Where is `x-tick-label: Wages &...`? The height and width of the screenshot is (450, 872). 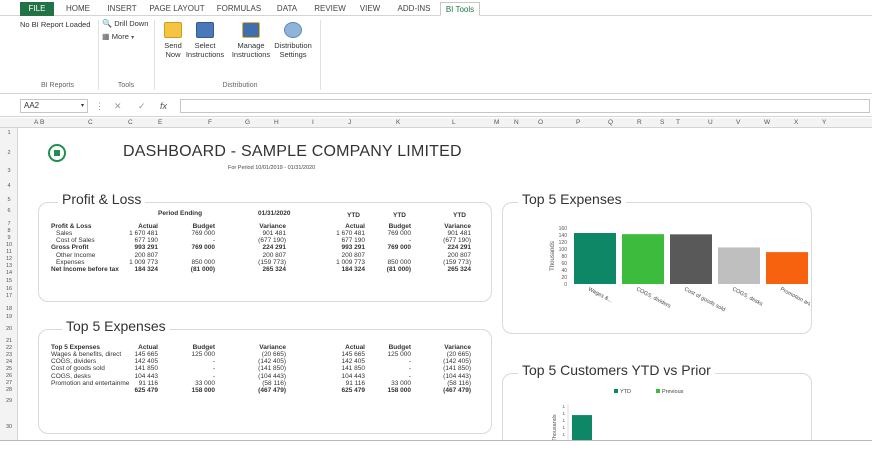
x-tick-label: Wages &... is located at coordinates (600, 295).